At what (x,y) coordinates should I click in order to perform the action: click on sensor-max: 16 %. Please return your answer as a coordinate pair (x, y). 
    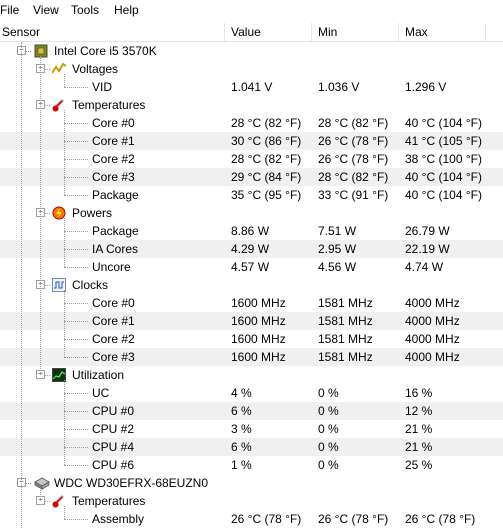
    Looking at the image, I should click on (419, 393).